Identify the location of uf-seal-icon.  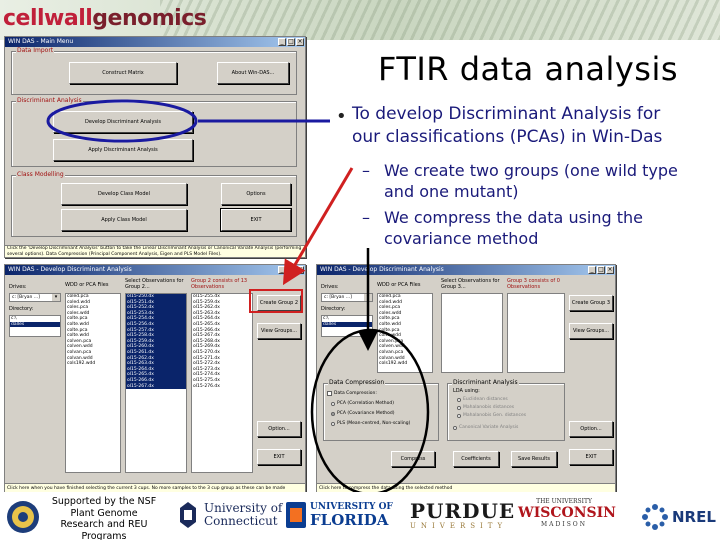
(296, 515).